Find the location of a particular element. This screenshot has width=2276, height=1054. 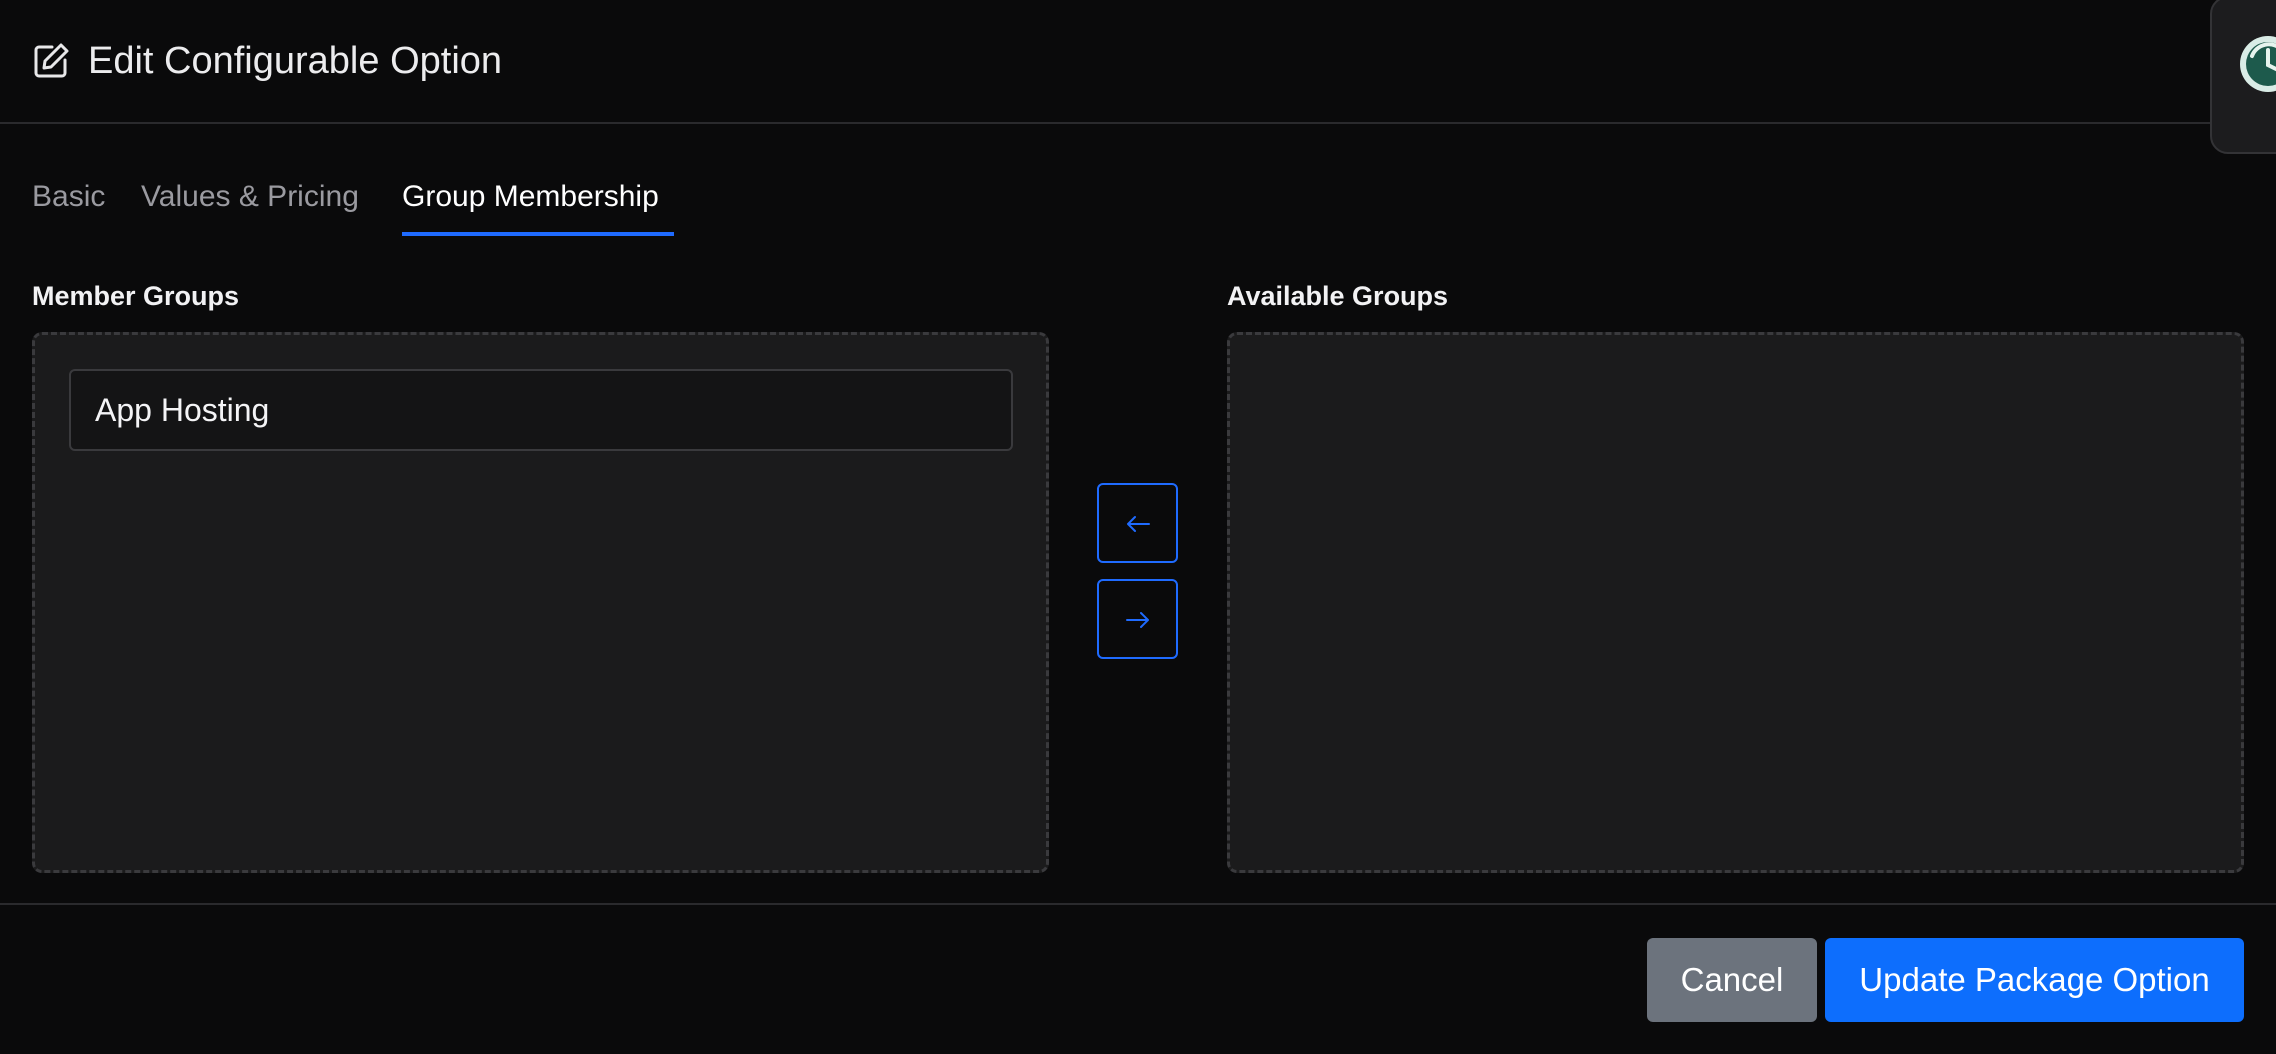

move-right-button is located at coordinates (1137, 619).